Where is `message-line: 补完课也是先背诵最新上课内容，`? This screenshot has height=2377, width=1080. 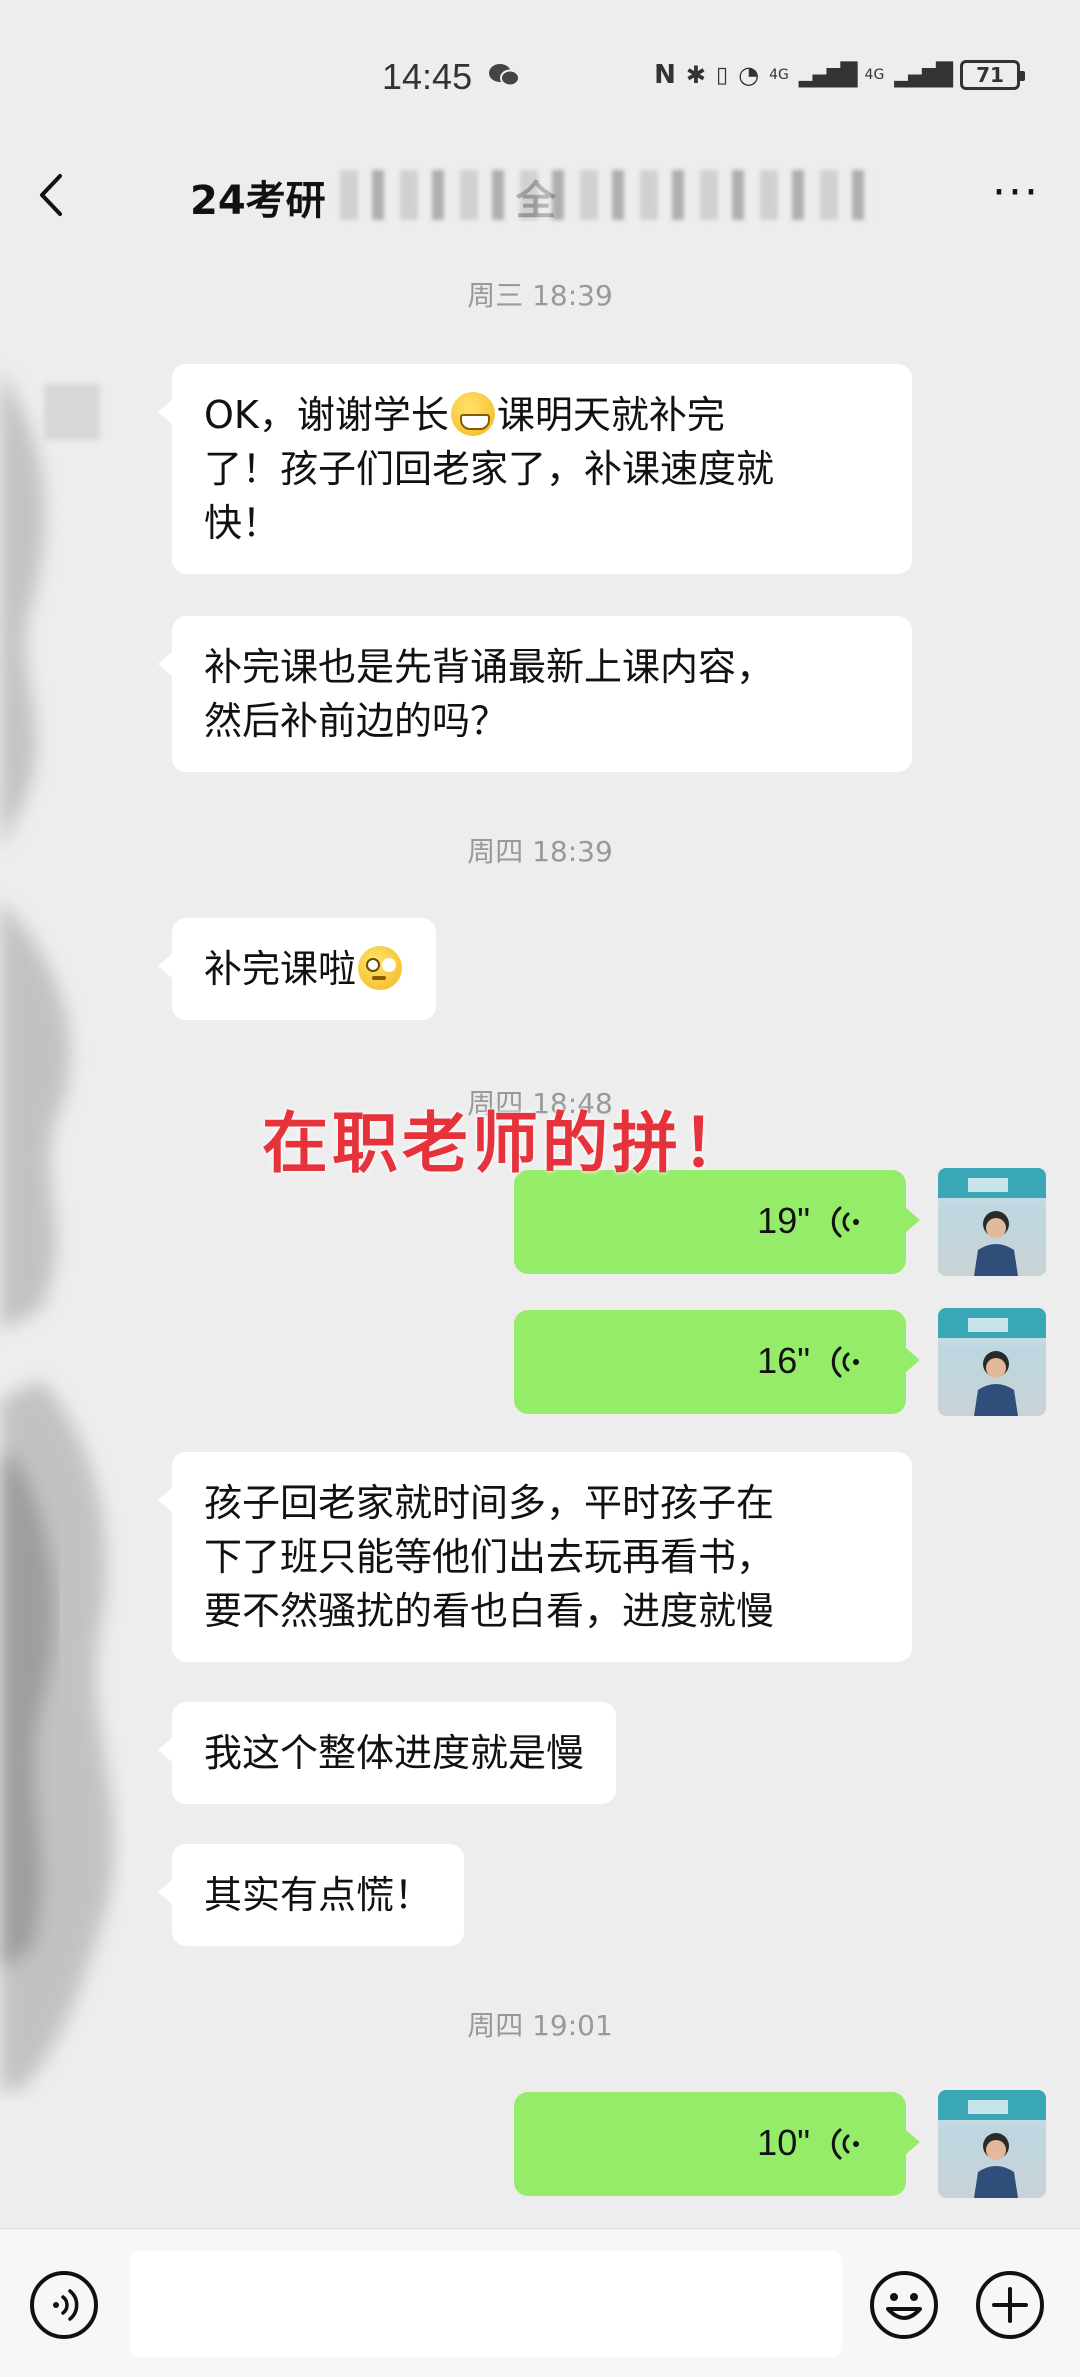 message-line: 补完课也是先背诵最新上课内容， is located at coordinates (489, 667).